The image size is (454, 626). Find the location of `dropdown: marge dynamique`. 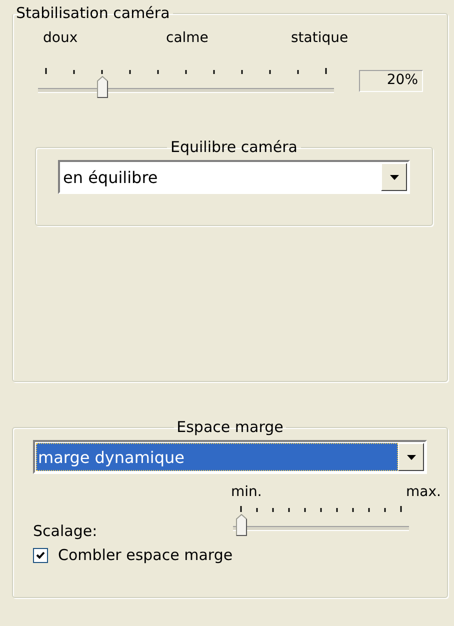

dropdown: marge dynamique is located at coordinates (230, 457).